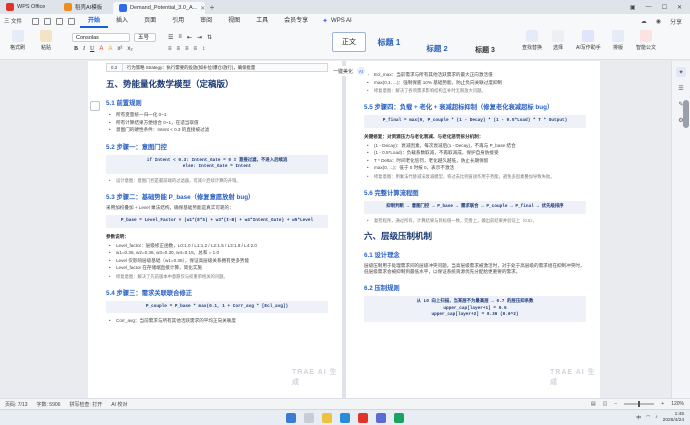 This screenshot has height=425, width=690. What do you see at coordinates (189, 37) in the screenshot?
I see `indent-decrease-icon: ⇤` at bounding box center [189, 37].